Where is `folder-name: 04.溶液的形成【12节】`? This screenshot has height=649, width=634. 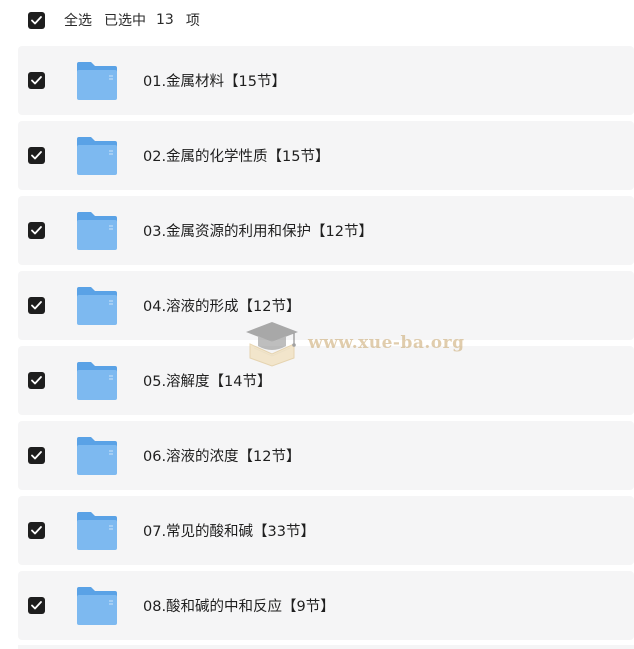
folder-name: 04.溶液的形成【12节】 is located at coordinates (222, 305).